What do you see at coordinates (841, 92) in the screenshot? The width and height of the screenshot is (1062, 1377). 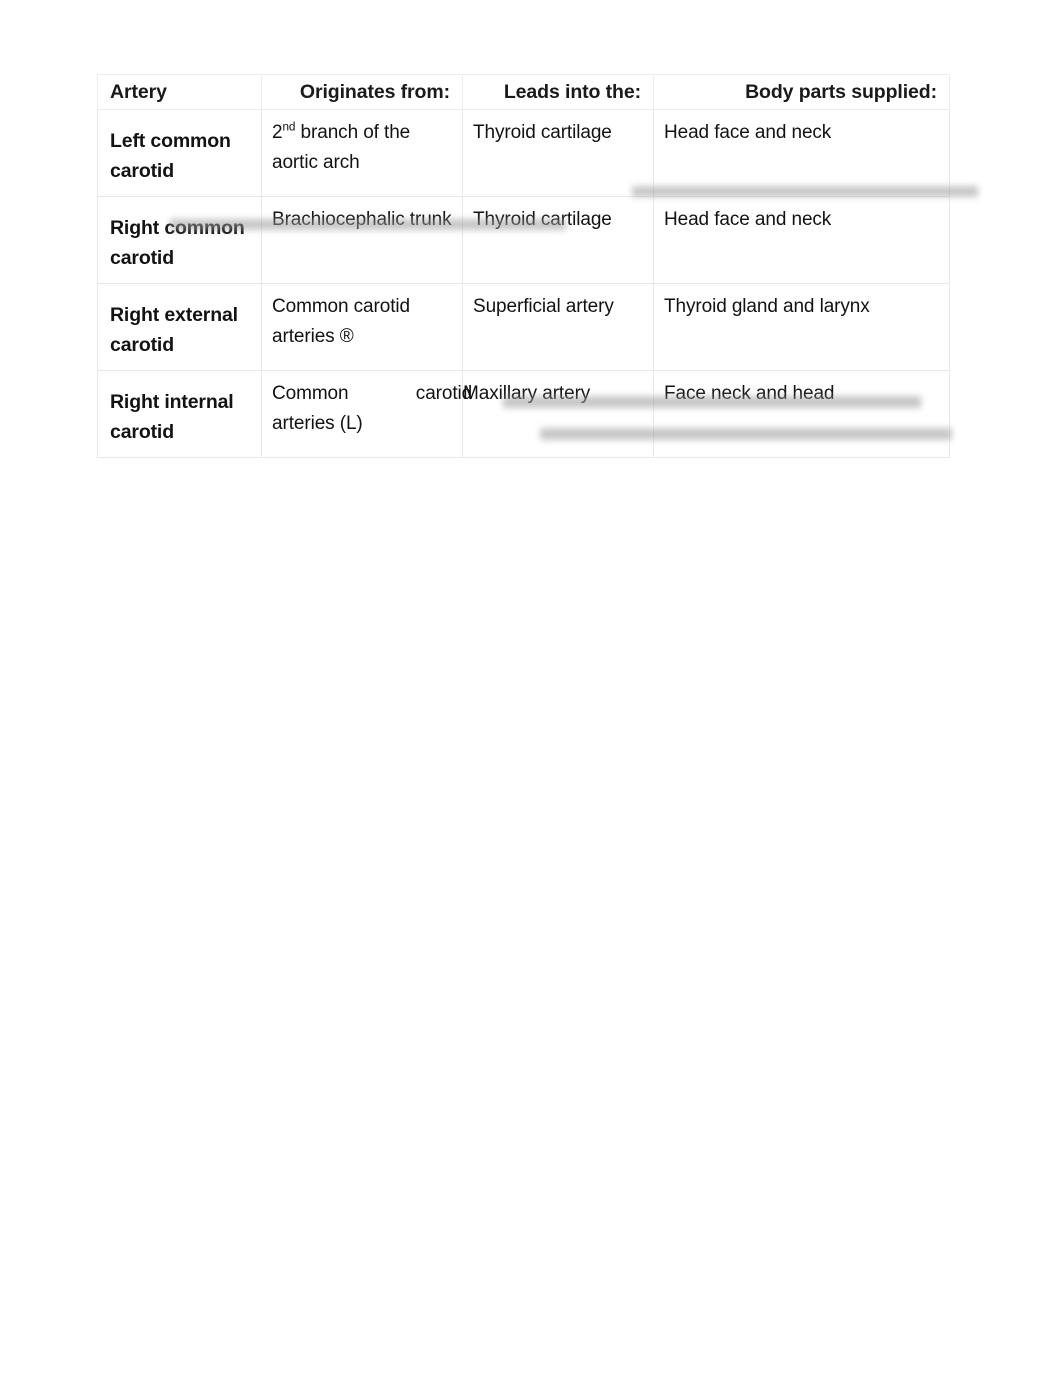 I see `column-header-body-parts: Body parts supplied:` at bounding box center [841, 92].